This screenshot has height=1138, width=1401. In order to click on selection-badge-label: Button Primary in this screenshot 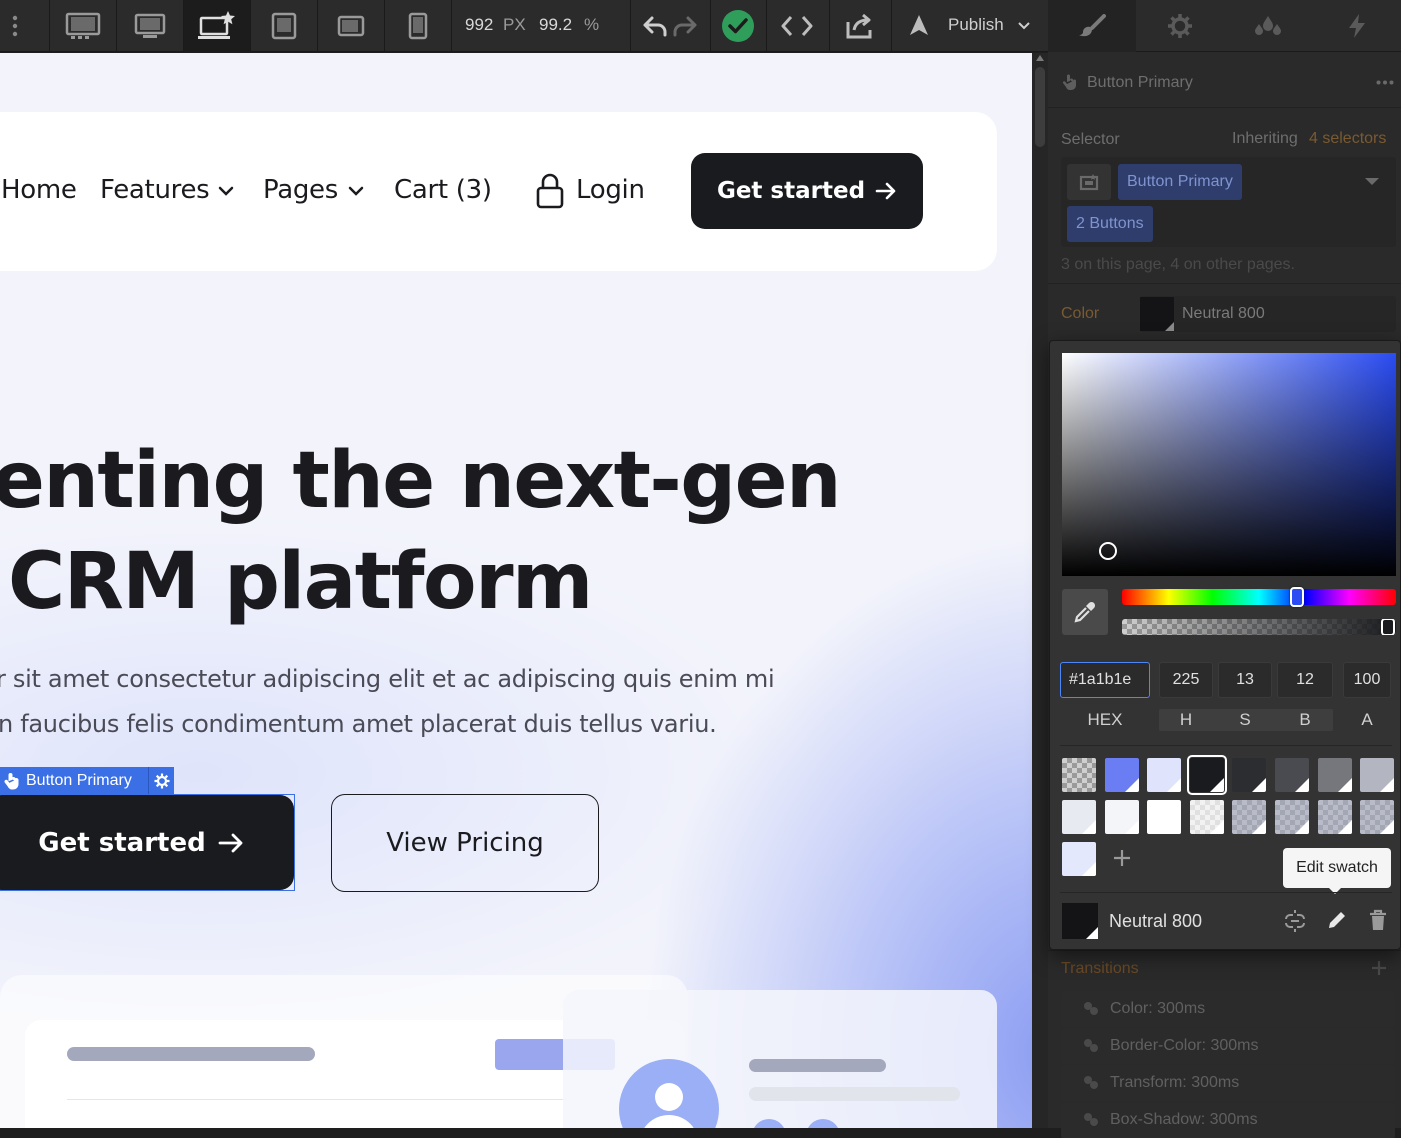, I will do `click(79, 780)`.